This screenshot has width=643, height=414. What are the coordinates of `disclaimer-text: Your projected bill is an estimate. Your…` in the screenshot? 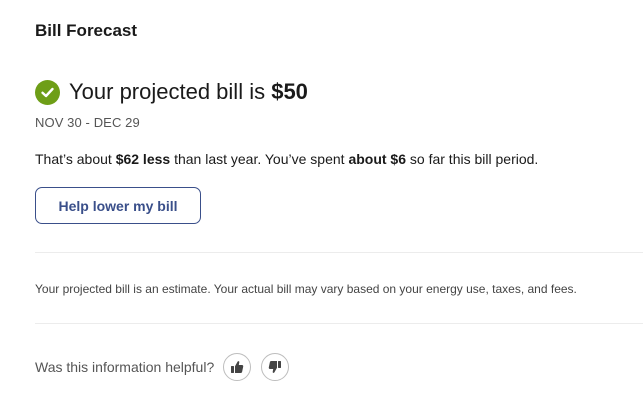 It's located at (306, 289).